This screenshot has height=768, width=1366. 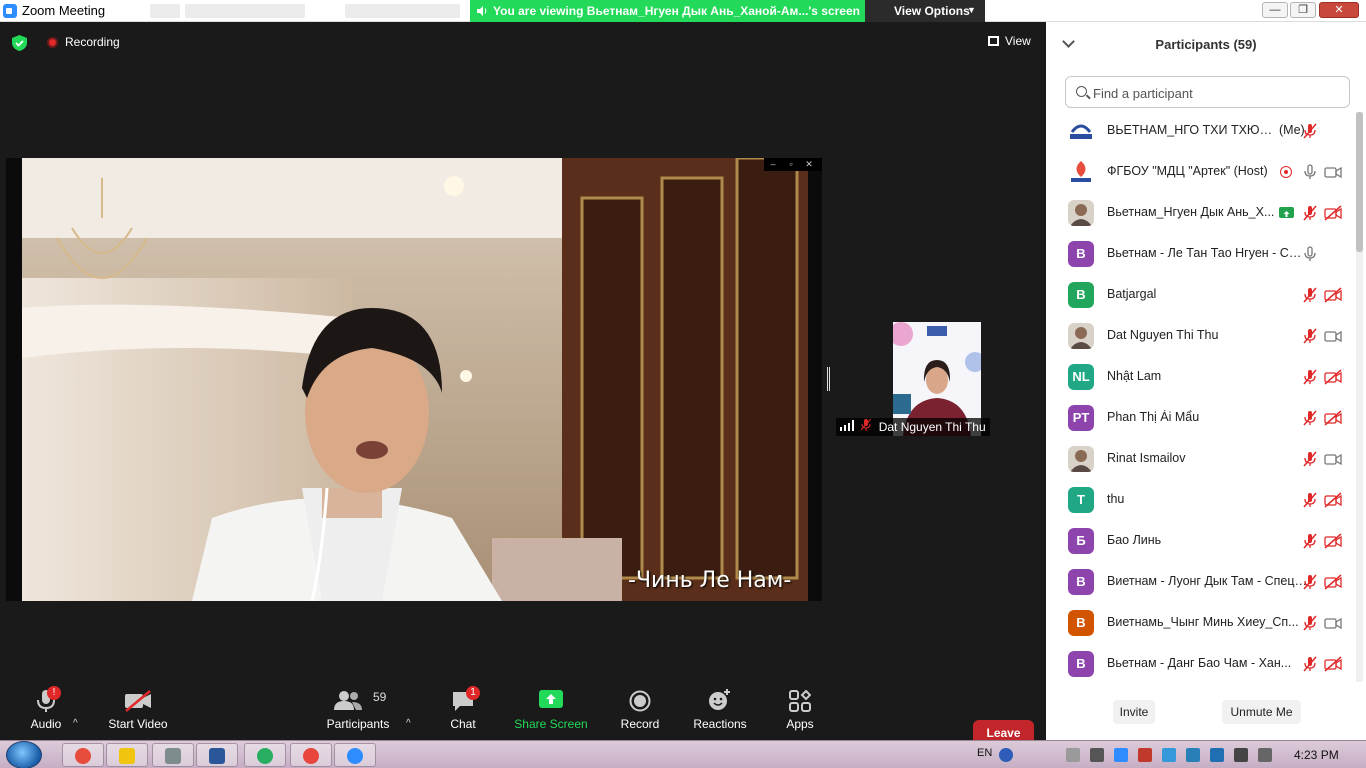 I want to click on chat-button: 1 Chat, so click(x=463, y=707).